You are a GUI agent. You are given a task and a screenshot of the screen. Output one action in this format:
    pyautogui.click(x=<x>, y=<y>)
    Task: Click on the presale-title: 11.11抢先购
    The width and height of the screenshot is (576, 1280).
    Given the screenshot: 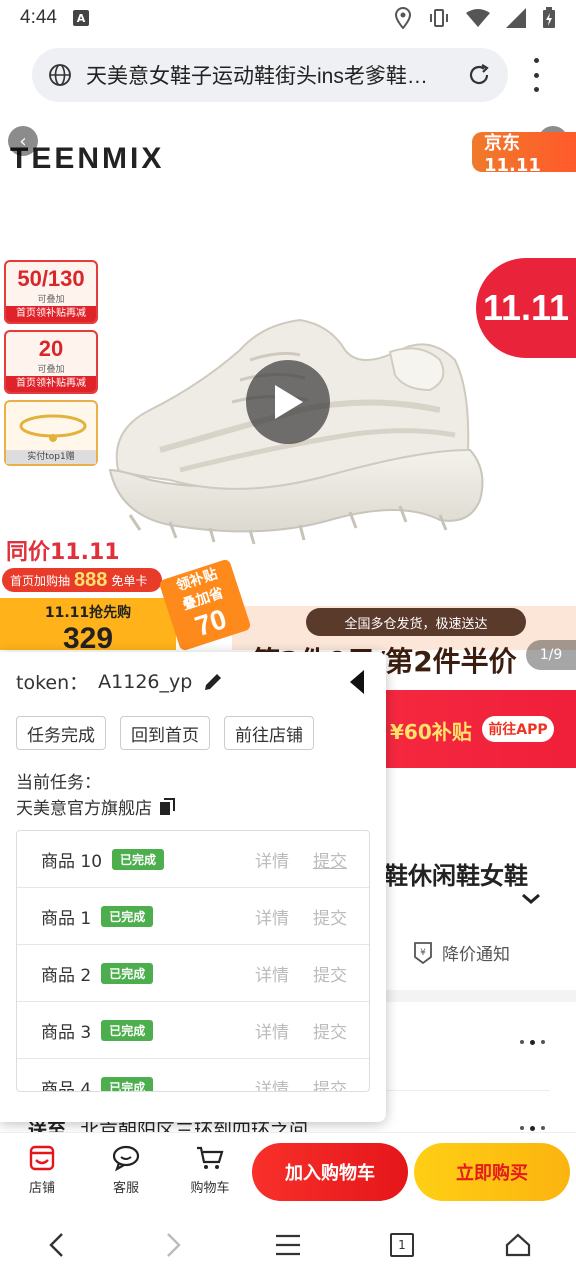 What is the action you would take?
    pyautogui.click(x=88, y=613)
    